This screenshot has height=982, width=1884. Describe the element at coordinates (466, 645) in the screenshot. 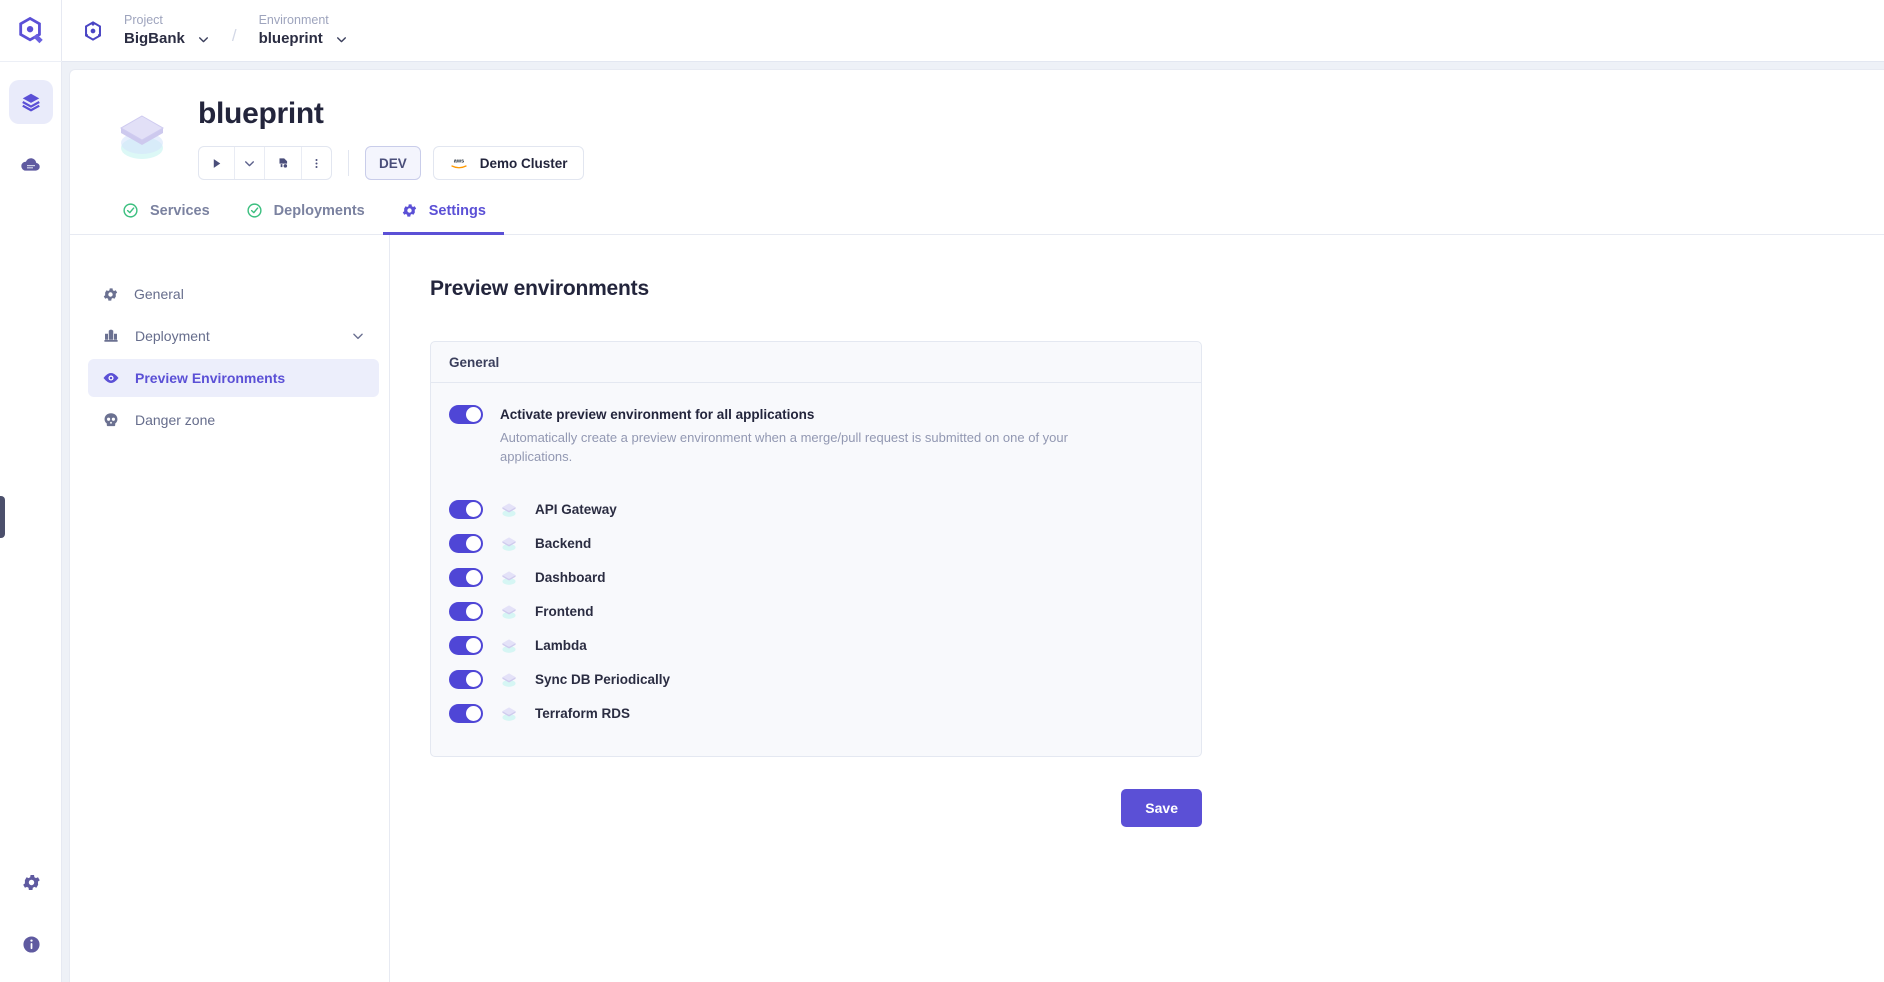

I see `application-toggle-lambda` at that location.